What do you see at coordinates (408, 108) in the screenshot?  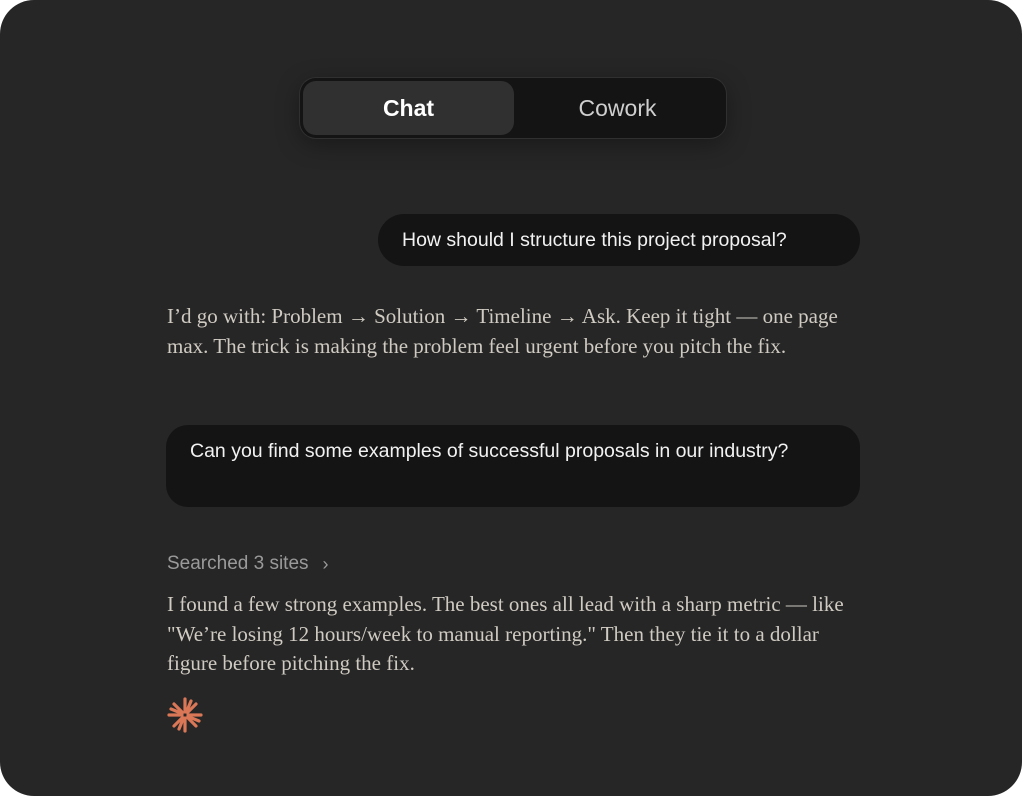 I see `tab-chat: Chat` at bounding box center [408, 108].